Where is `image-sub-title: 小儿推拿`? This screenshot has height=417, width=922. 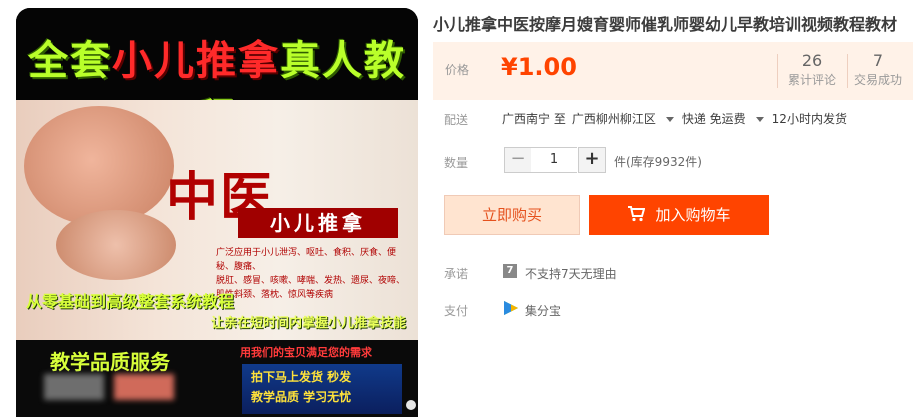
image-sub-title: 小儿推拿 is located at coordinates (318, 223).